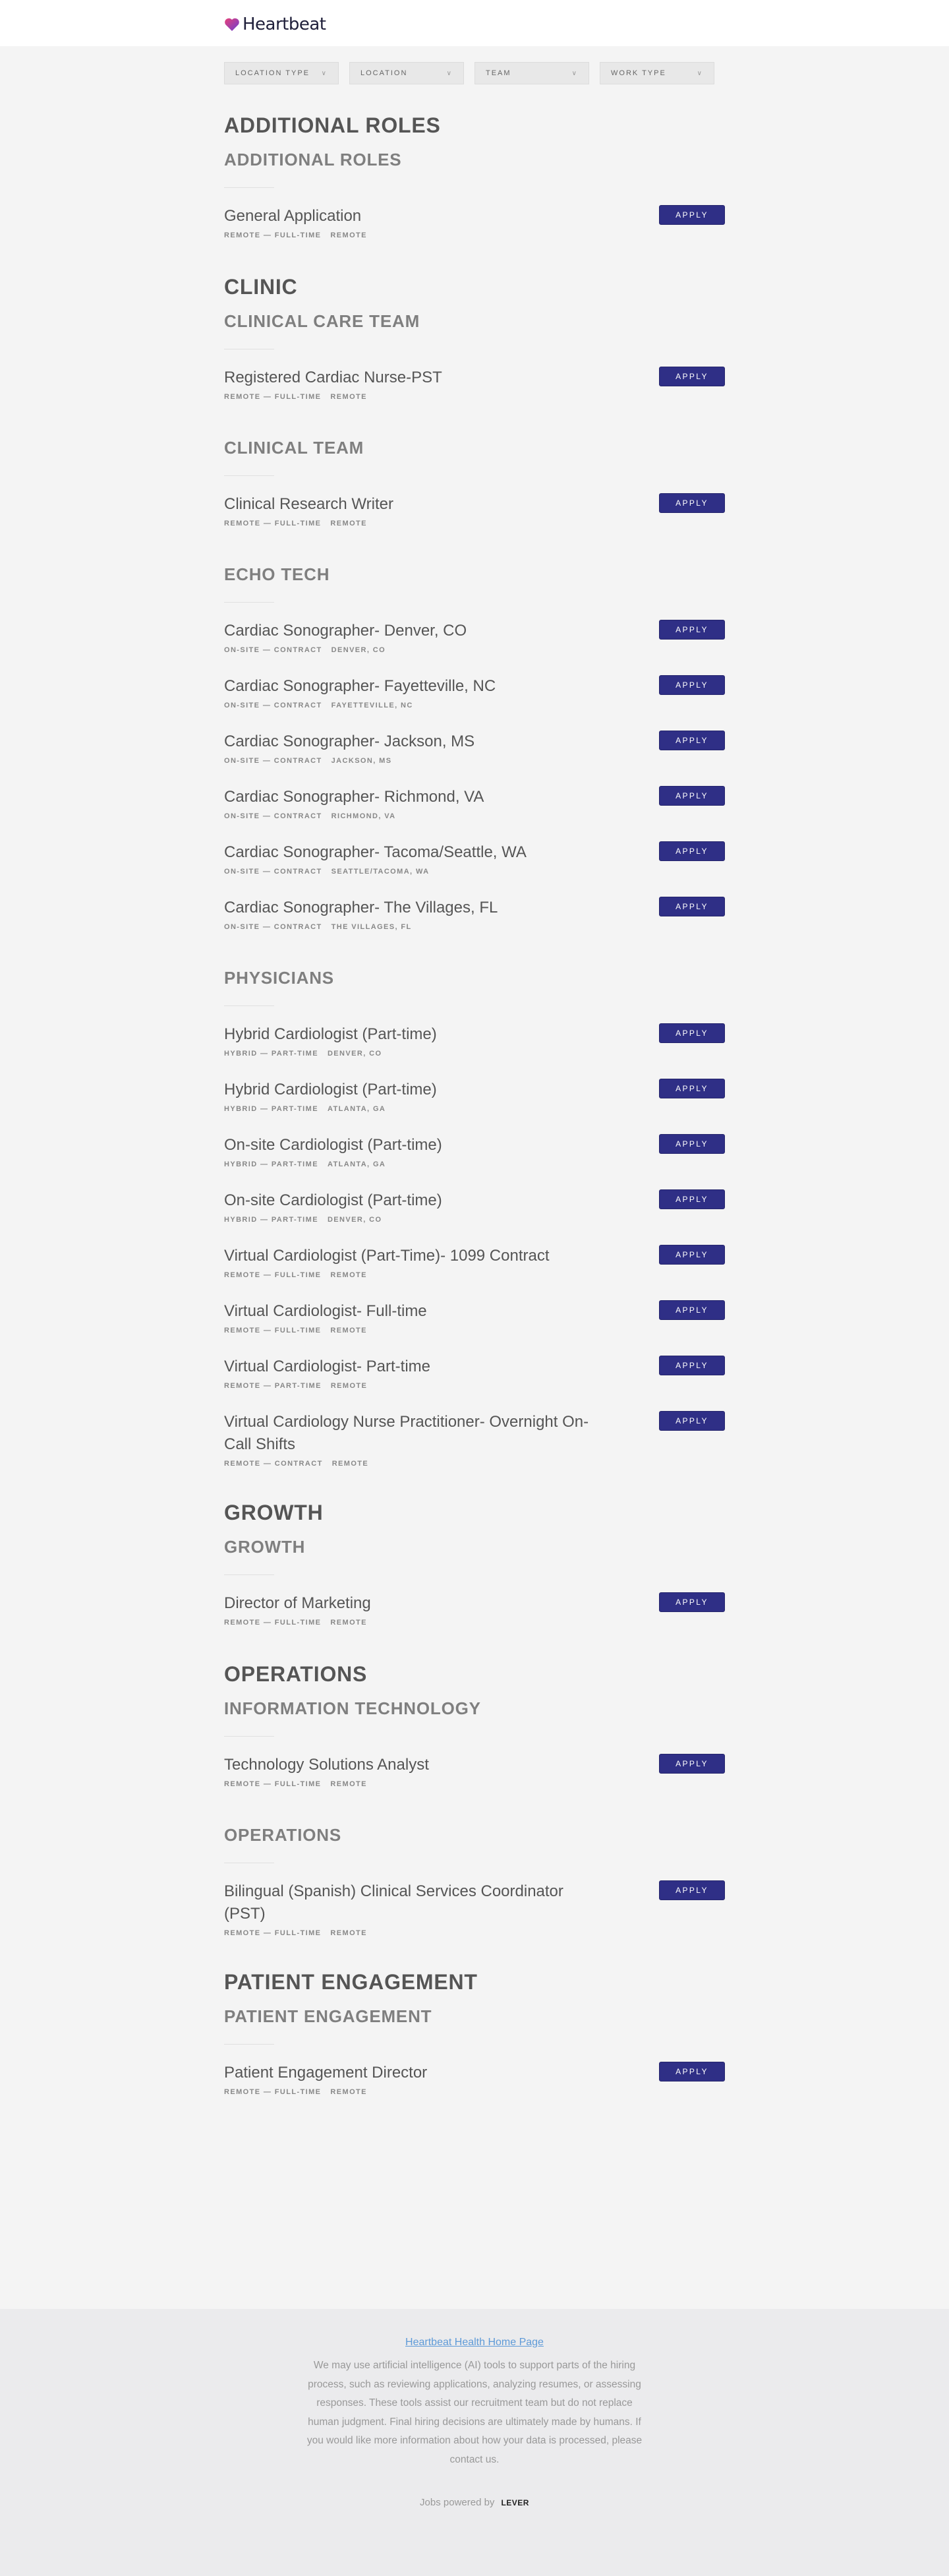 This screenshot has width=949, height=2576. Describe the element at coordinates (275, 24) in the screenshot. I see `heartbeat-logo: Heartbeat` at that location.